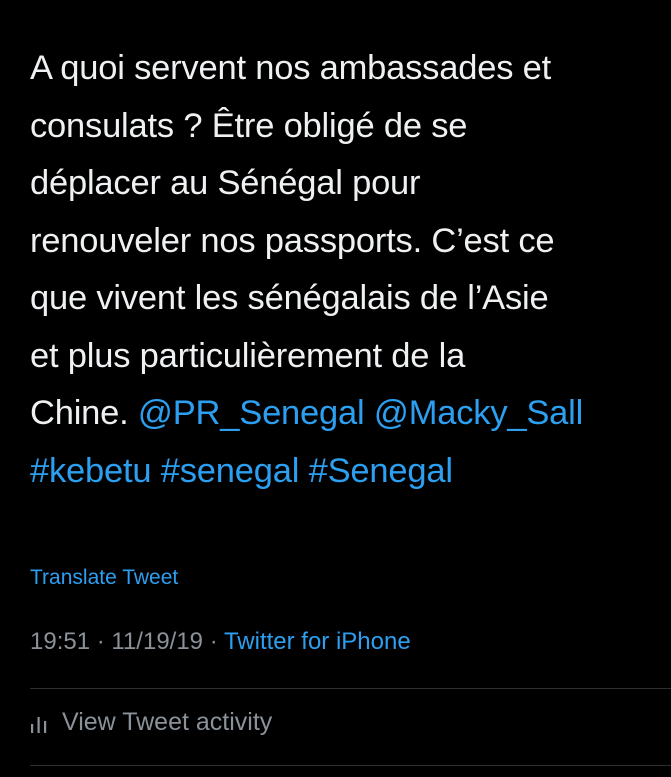 This screenshot has height=777, width=671. Describe the element at coordinates (230, 471) in the screenshot. I see `hashtag-senegal: #senegal` at that location.